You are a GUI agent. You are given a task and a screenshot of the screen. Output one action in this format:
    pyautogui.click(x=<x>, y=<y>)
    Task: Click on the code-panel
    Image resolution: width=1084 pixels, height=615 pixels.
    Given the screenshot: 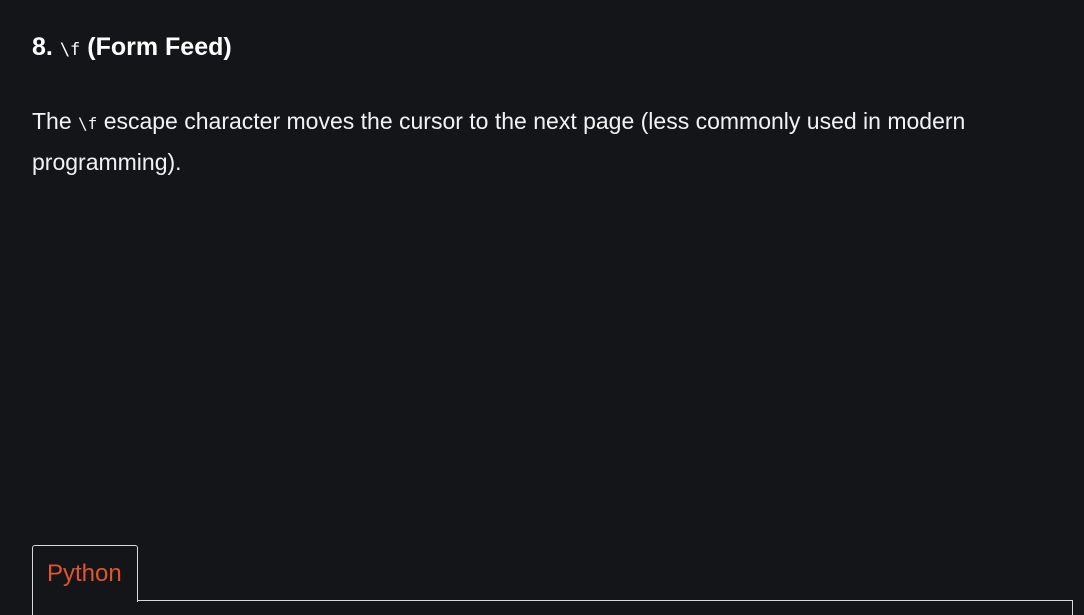 What is the action you would take?
    pyautogui.click(x=552, y=607)
    